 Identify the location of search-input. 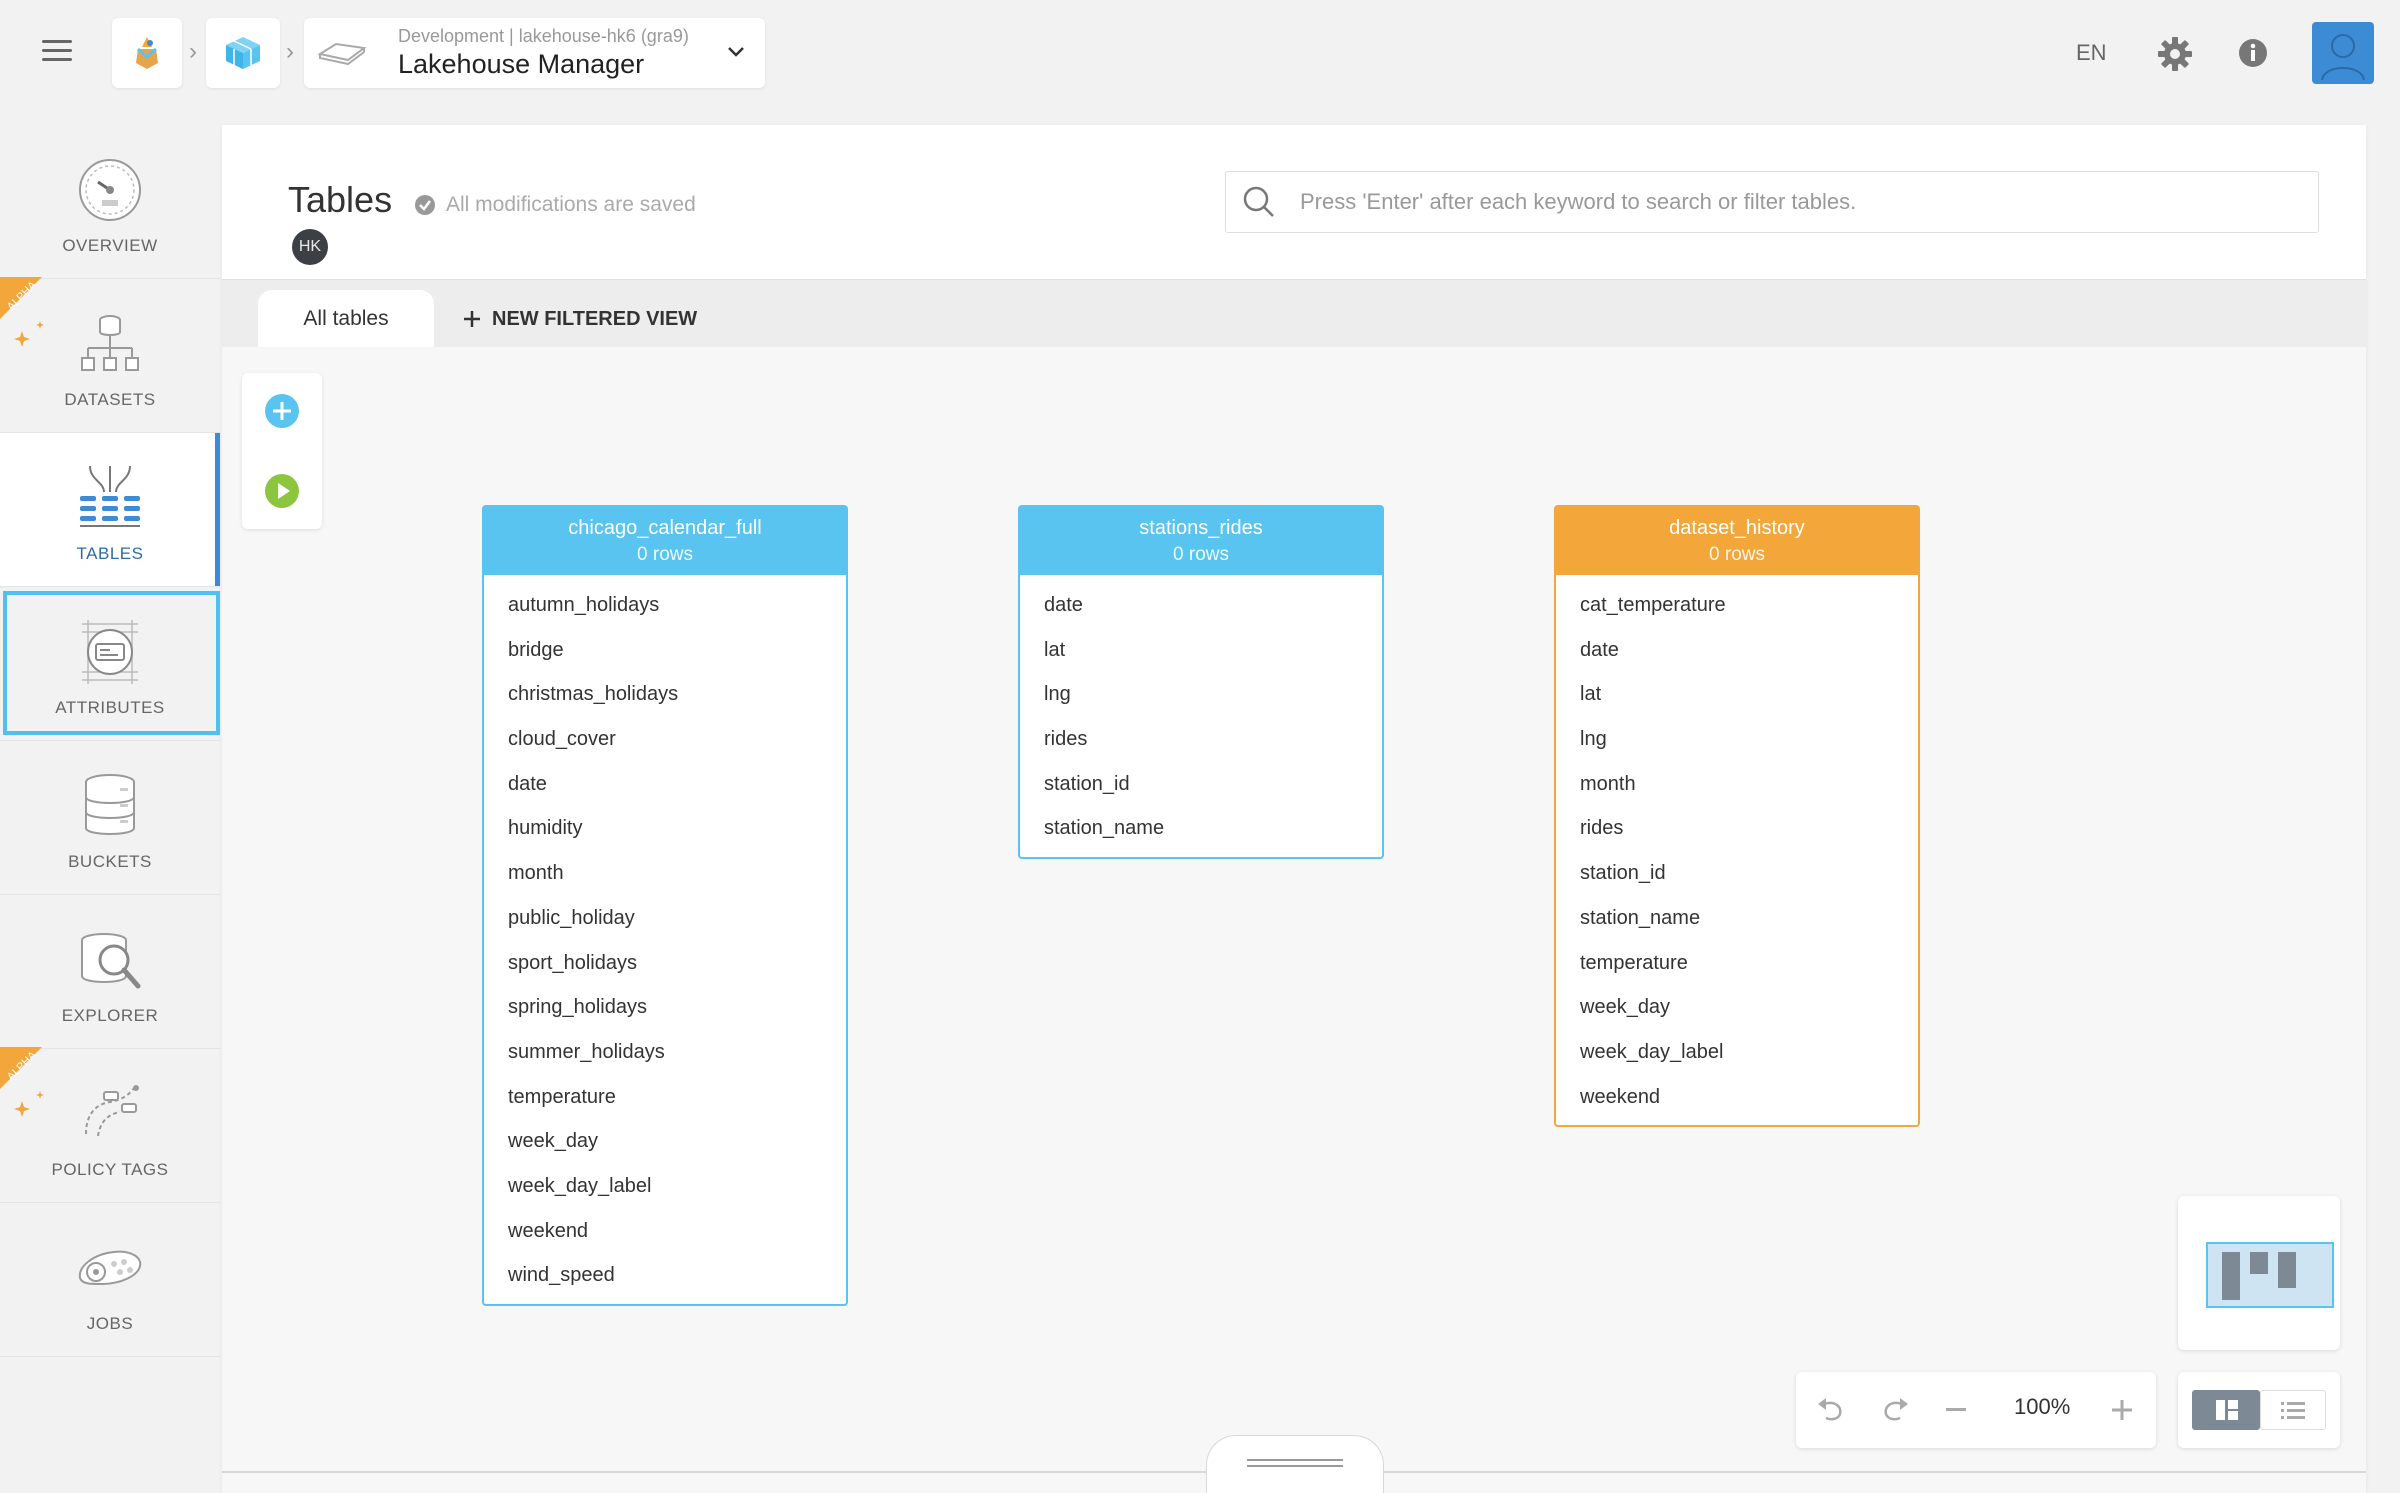
(1809, 202).